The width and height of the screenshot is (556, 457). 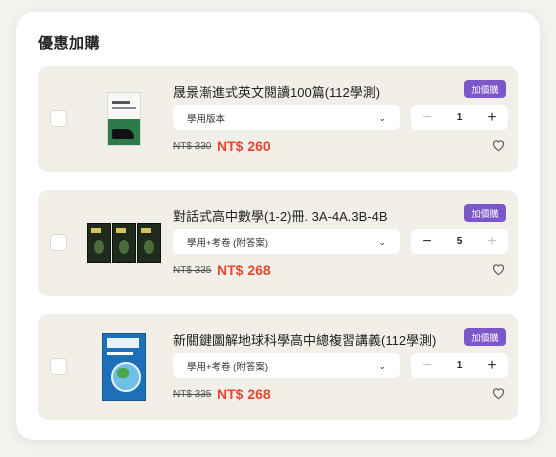 What do you see at coordinates (206, 119) in the screenshot?
I see `version-select-value: 學用版本` at bounding box center [206, 119].